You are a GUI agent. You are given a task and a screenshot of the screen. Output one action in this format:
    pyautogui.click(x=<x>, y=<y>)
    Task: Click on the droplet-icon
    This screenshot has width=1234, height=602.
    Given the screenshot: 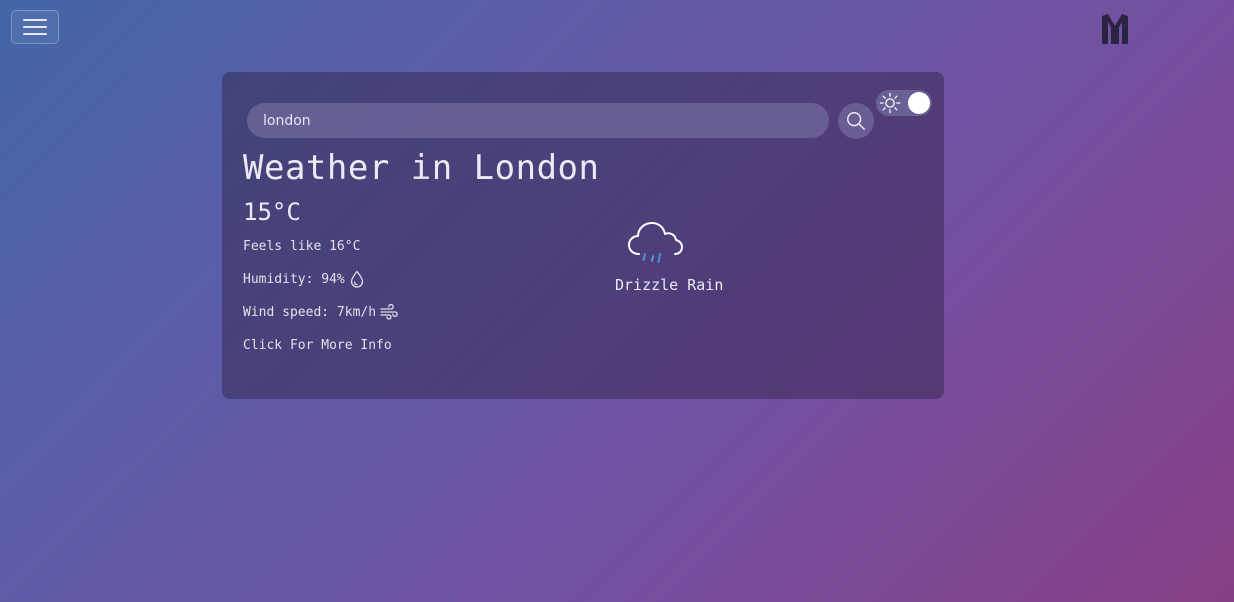 What is the action you would take?
    pyautogui.click(x=356, y=279)
    